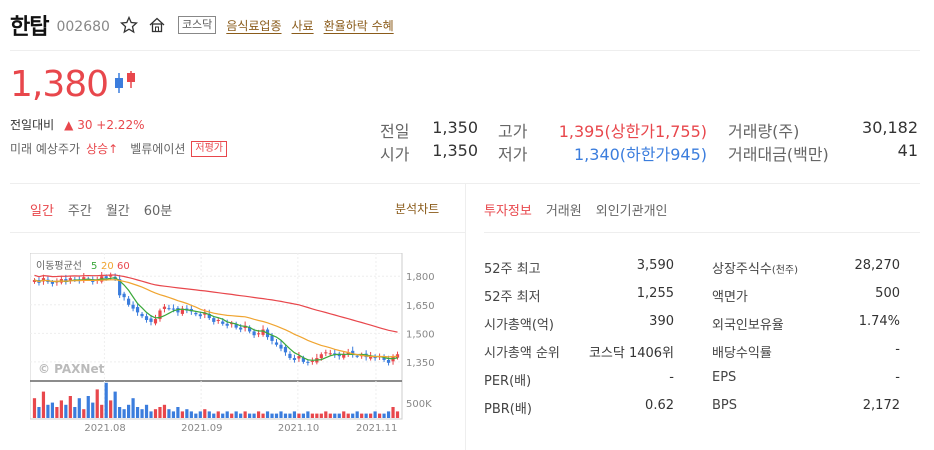  I want to click on volume-tick: 500K, so click(419, 404).